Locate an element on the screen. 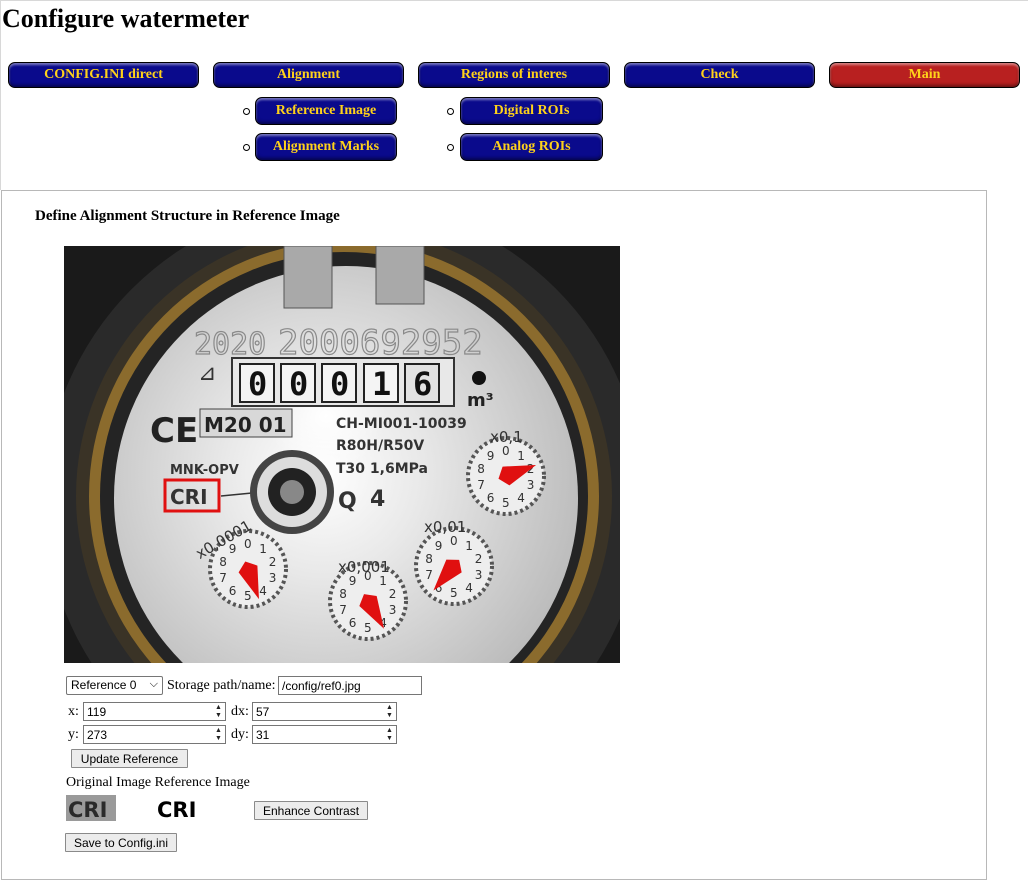  nav-config-ini-direct: CONFIG.INI direct is located at coordinates (103, 75).